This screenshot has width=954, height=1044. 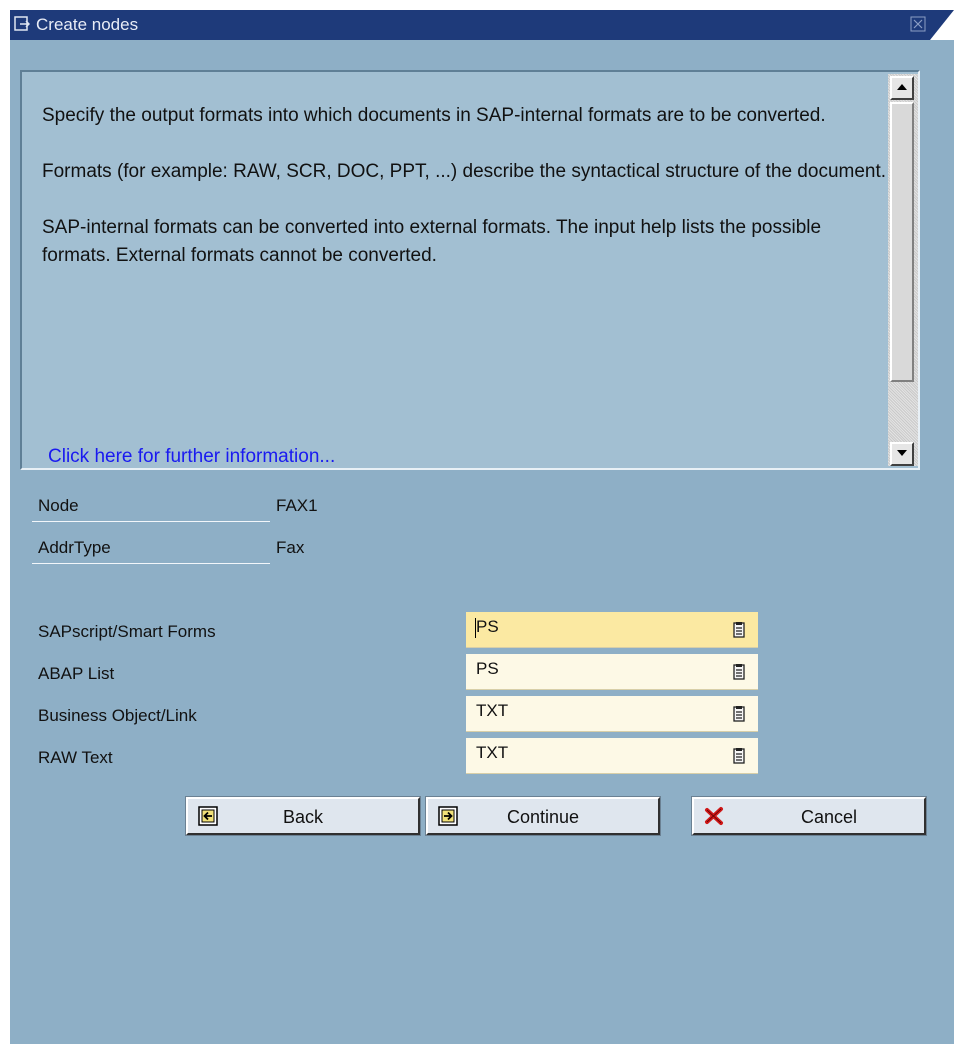 What do you see at coordinates (117, 715) in the screenshot?
I see `business-object-label: Business Object/Link` at bounding box center [117, 715].